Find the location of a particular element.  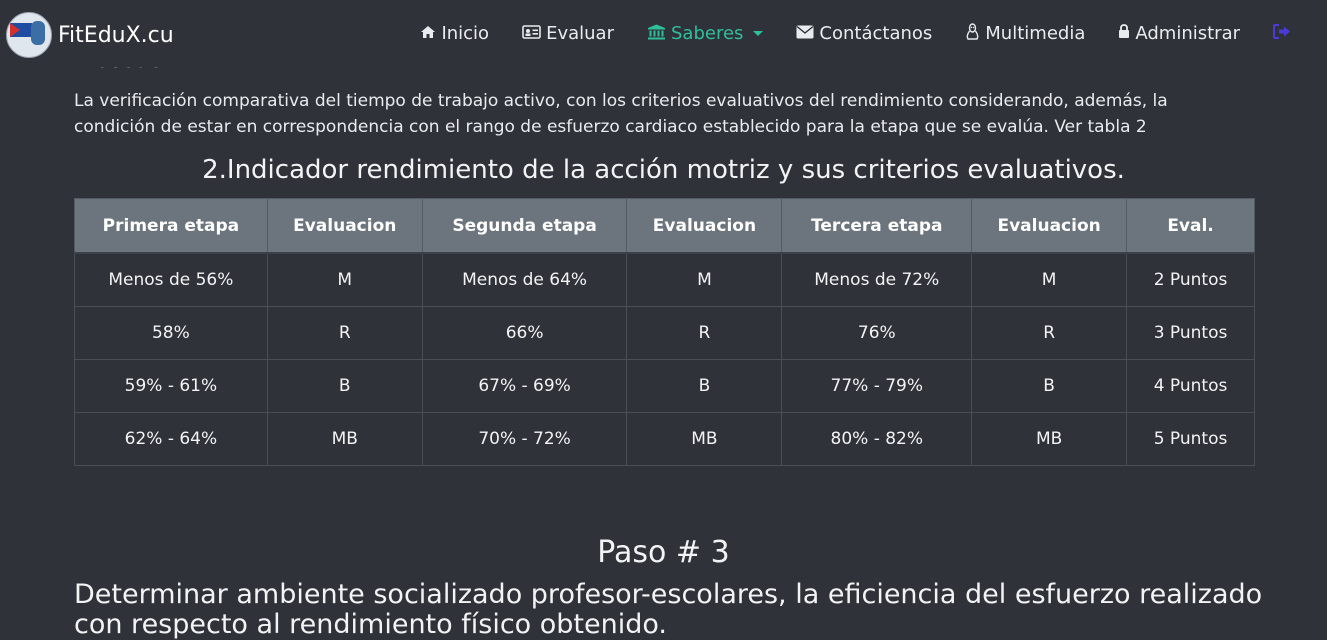

table-row: 58% R 66% R 76% R 3 Puntos is located at coordinates (664, 333).